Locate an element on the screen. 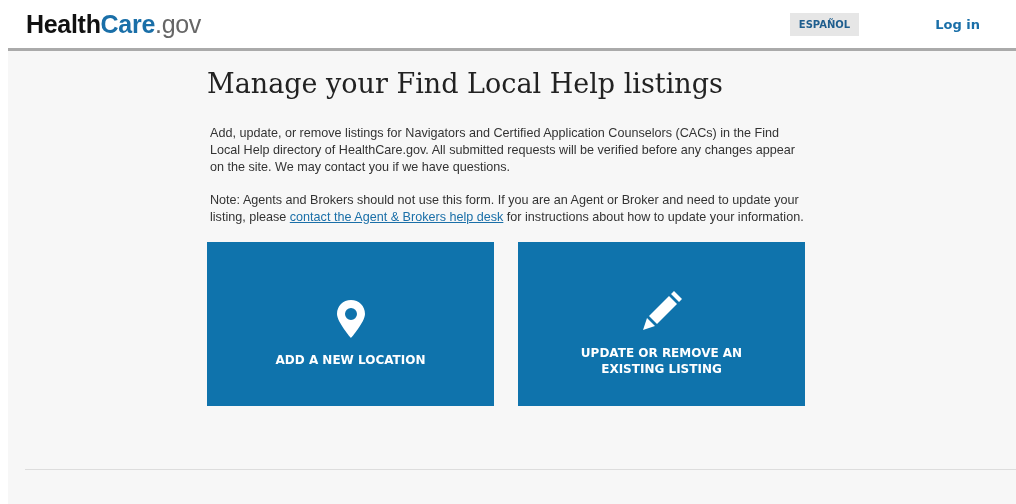 The height and width of the screenshot is (504, 1016). pencil-icon is located at coordinates (661, 311).